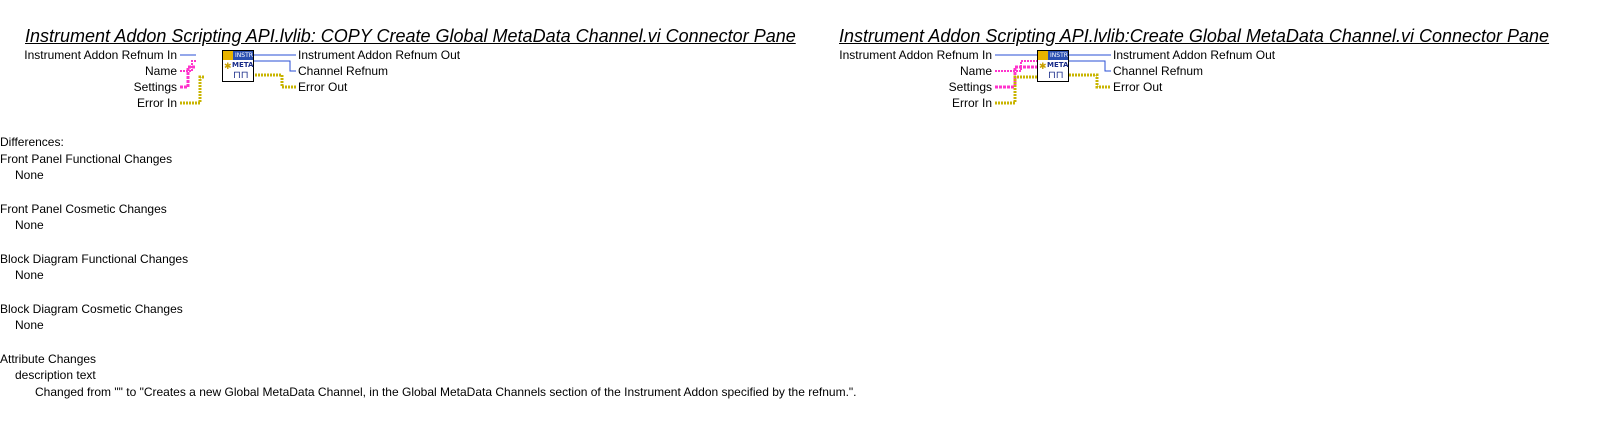 The width and height of the screenshot is (1603, 443). I want to click on differences-heading: Differences:, so click(32, 142).